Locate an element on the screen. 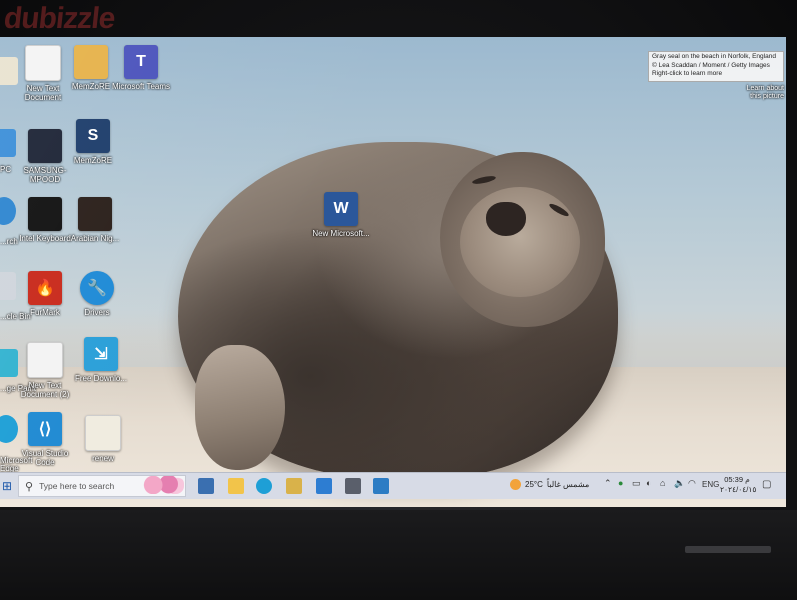 The width and height of the screenshot is (797, 600). icon-label: SAMSUNG-MPOOD is located at coordinates (45, 175).